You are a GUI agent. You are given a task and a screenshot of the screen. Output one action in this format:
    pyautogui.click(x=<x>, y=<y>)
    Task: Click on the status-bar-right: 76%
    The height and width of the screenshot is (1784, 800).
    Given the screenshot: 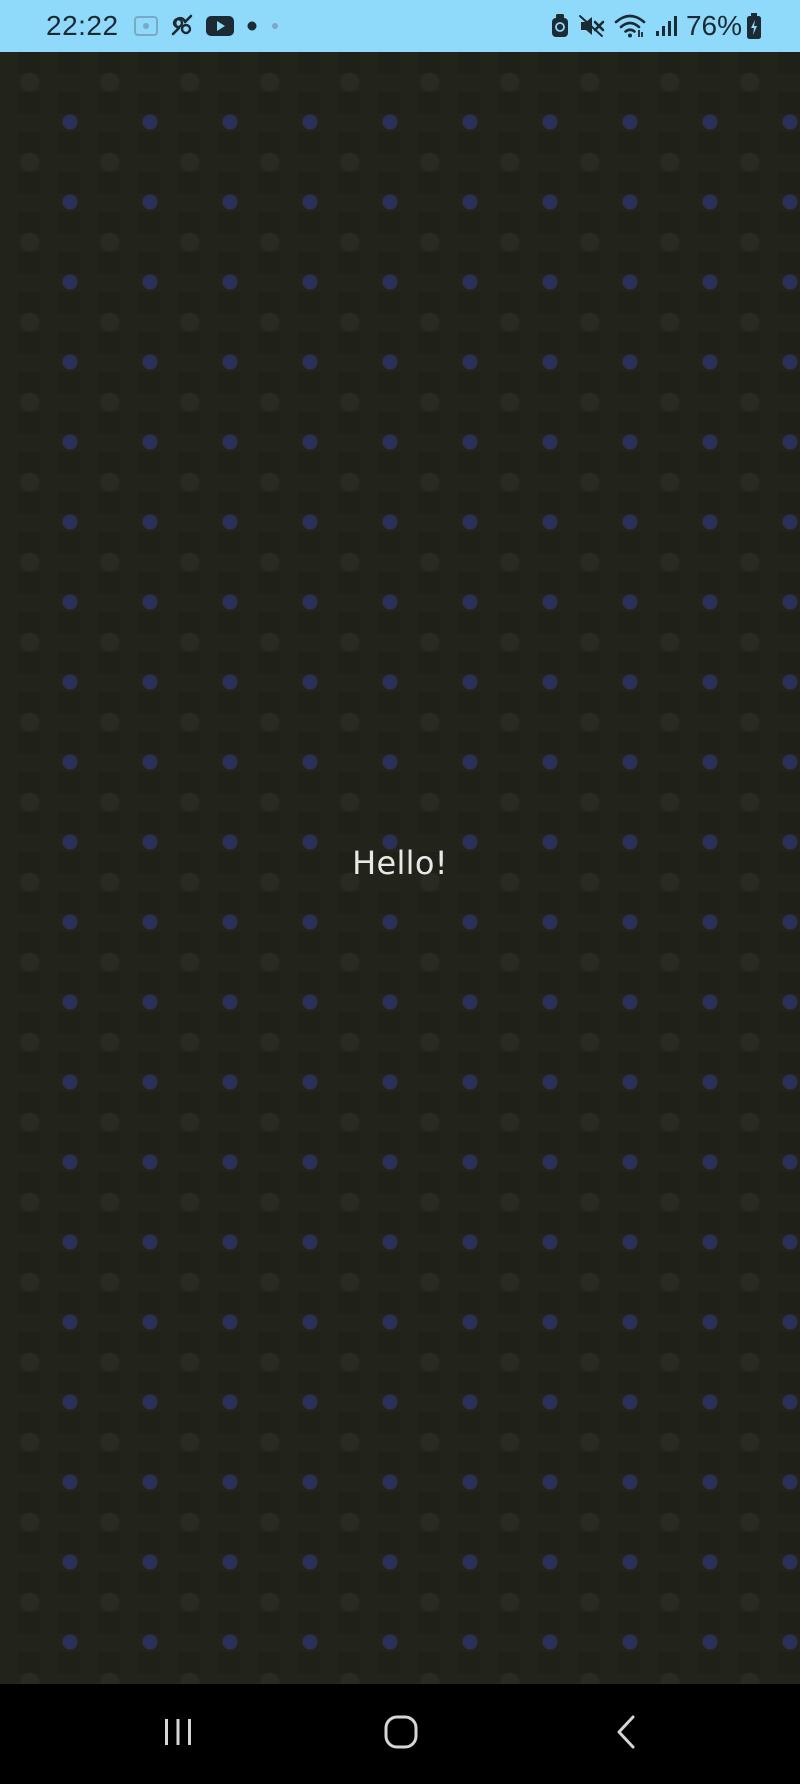 What is the action you would take?
    pyautogui.click(x=660, y=26)
    